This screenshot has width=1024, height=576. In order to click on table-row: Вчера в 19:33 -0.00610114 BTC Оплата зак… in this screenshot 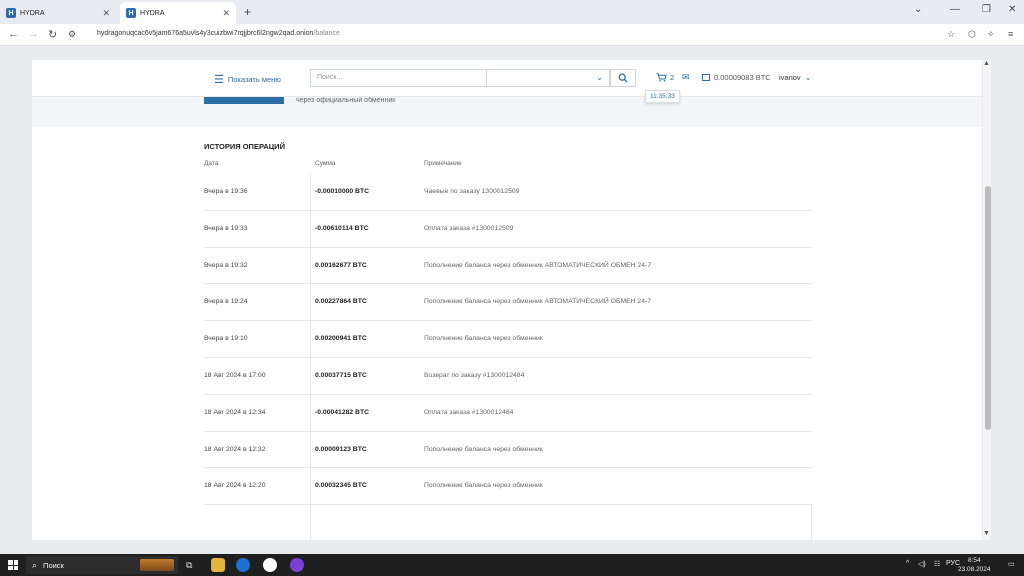, I will do `click(508, 229)`.